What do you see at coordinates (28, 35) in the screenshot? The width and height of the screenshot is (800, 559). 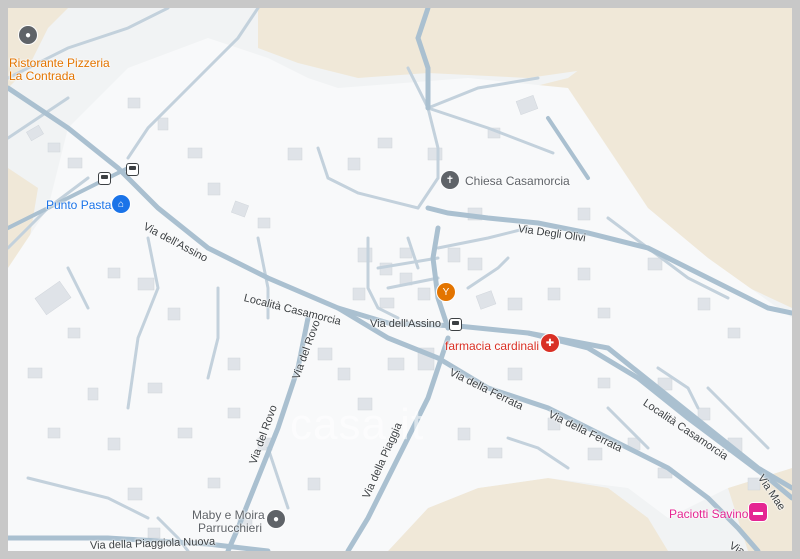 I see `ristorante-place-icon: ●` at bounding box center [28, 35].